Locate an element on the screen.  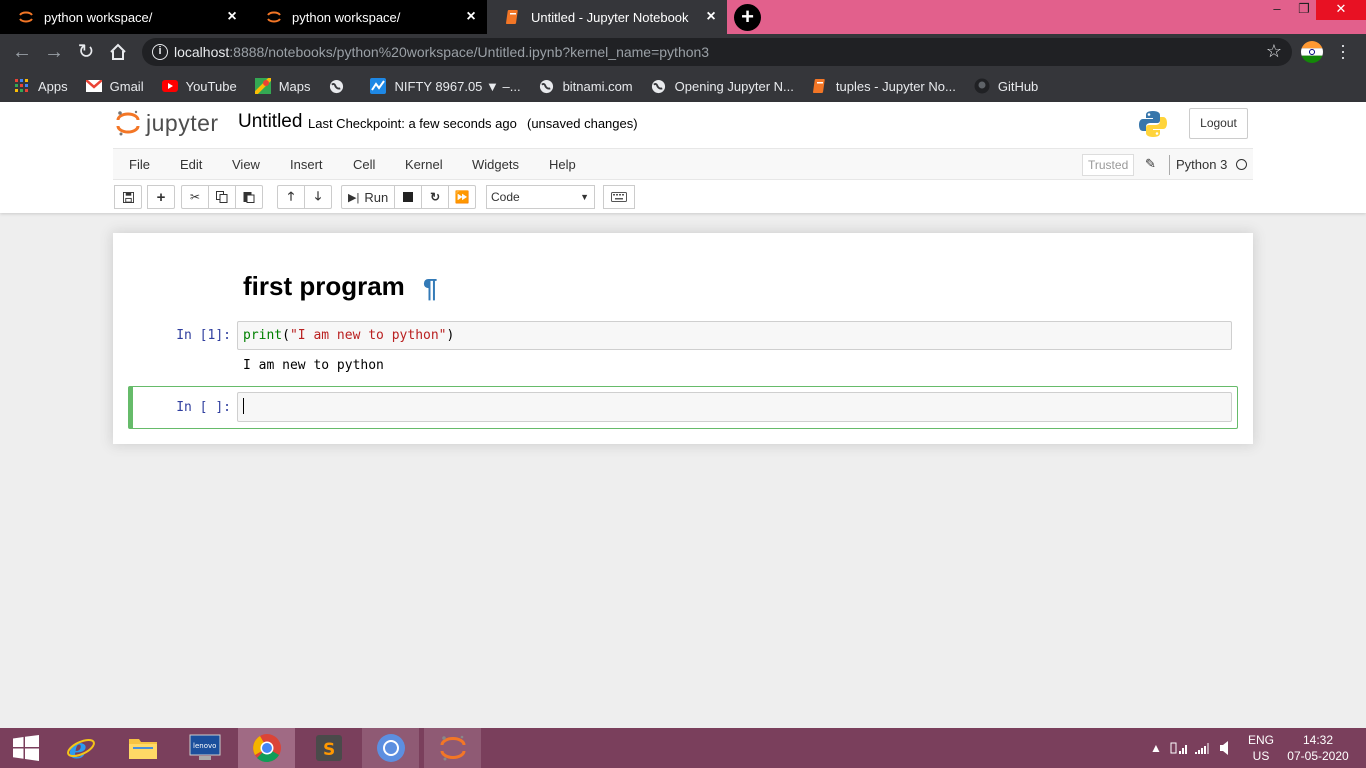
bookmark-globe is located at coordinates (340, 86).